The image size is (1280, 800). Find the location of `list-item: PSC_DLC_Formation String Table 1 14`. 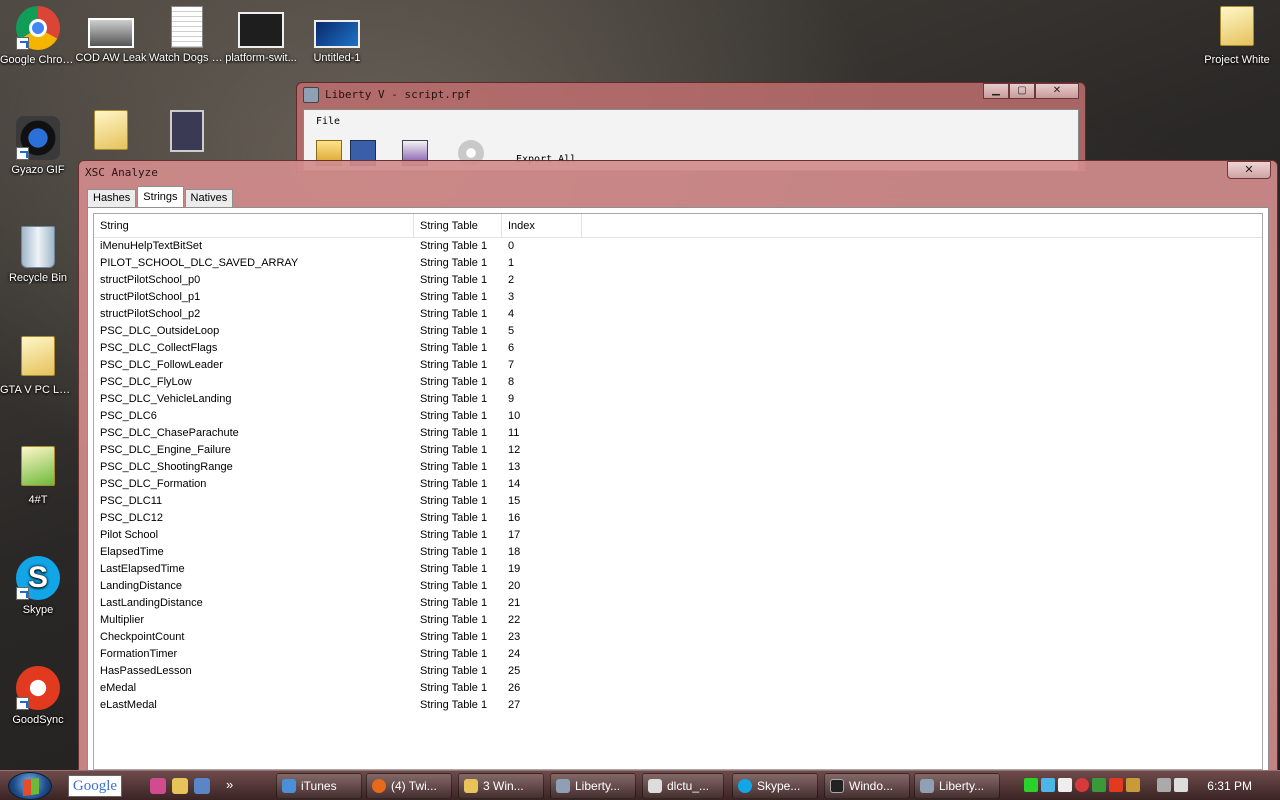

list-item: PSC_DLC_Formation String Table 1 14 is located at coordinates (678, 484).